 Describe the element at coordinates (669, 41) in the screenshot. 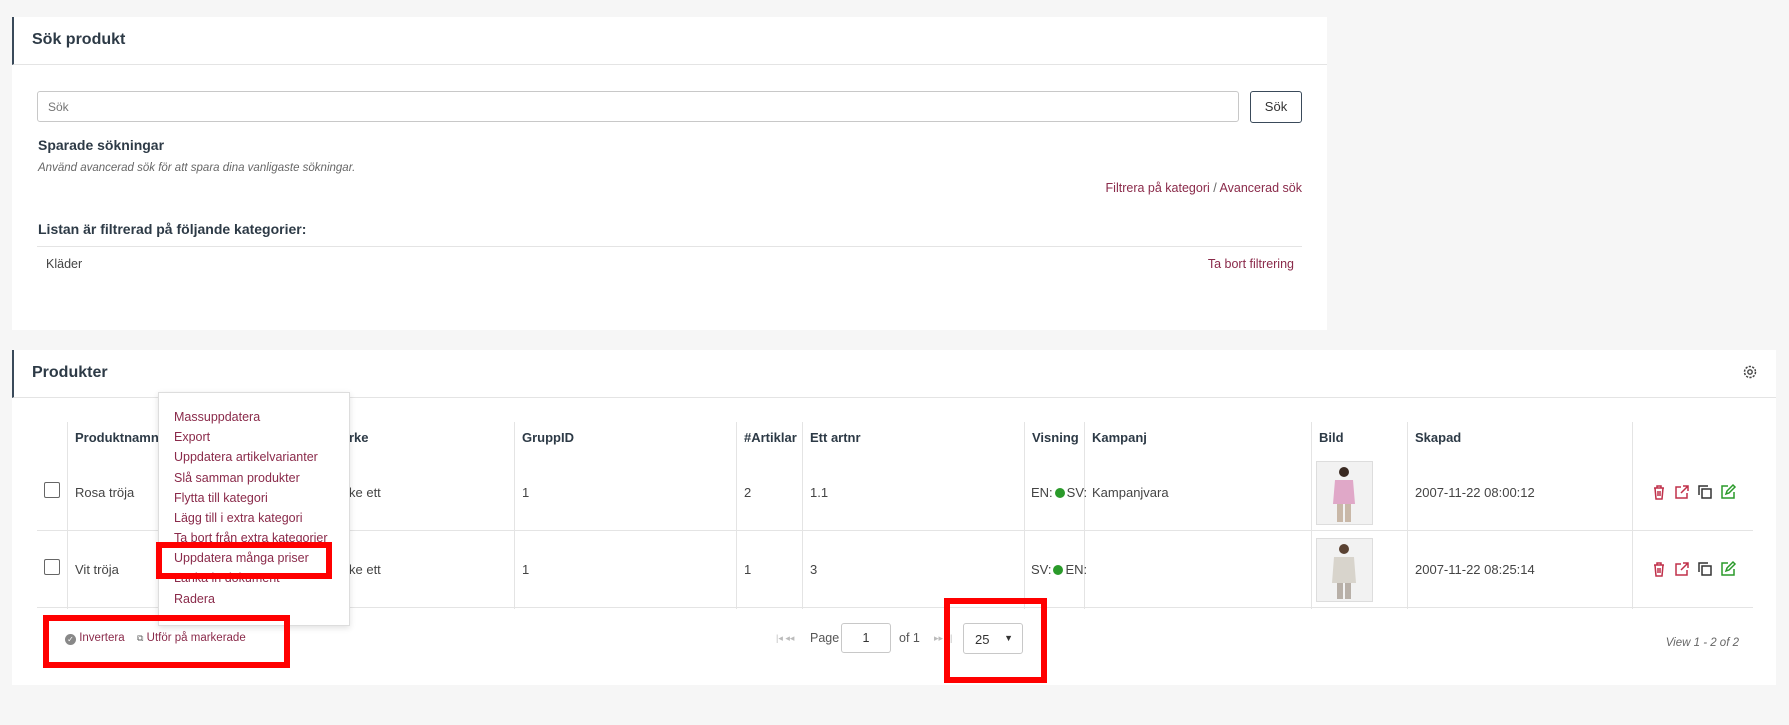

I see `search-panel-header: Sök produkt` at that location.